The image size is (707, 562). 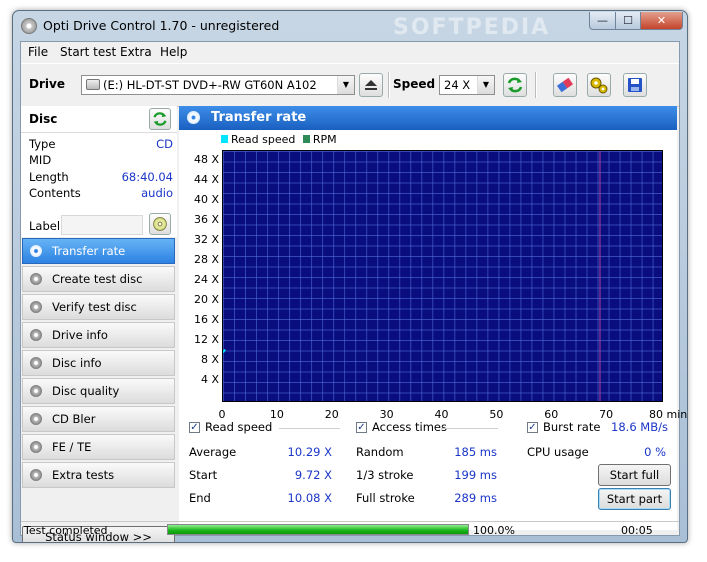 What do you see at coordinates (385, 498) in the screenshot?
I see `full-stroke-label: Full stroke` at bounding box center [385, 498].